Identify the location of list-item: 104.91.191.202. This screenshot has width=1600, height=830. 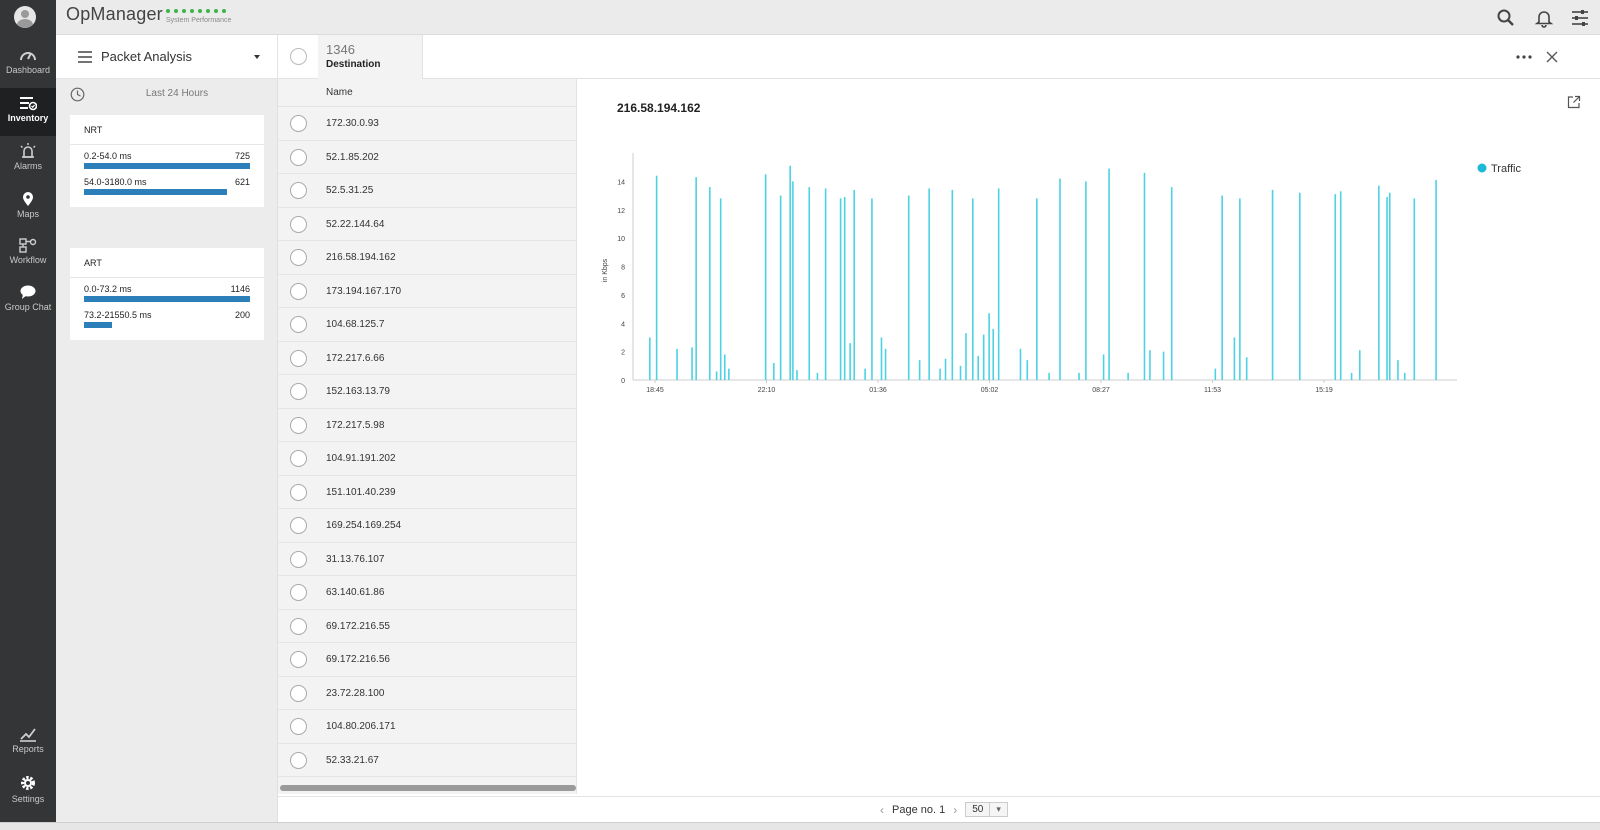
(427, 459).